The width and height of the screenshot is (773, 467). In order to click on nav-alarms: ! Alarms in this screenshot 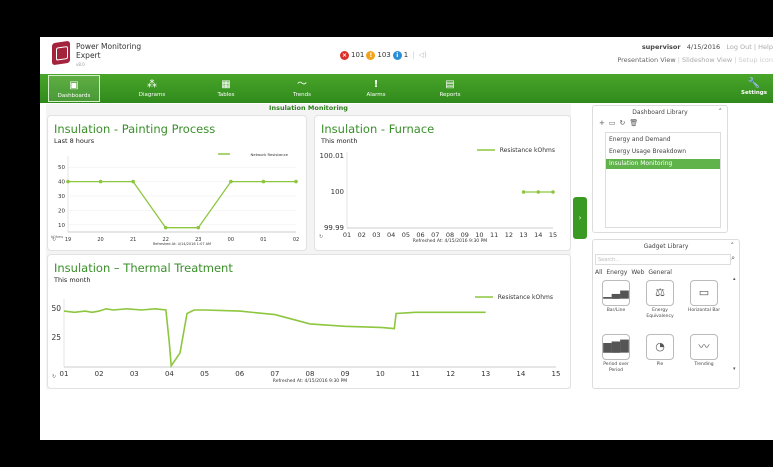, I will do `click(376, 88)`.